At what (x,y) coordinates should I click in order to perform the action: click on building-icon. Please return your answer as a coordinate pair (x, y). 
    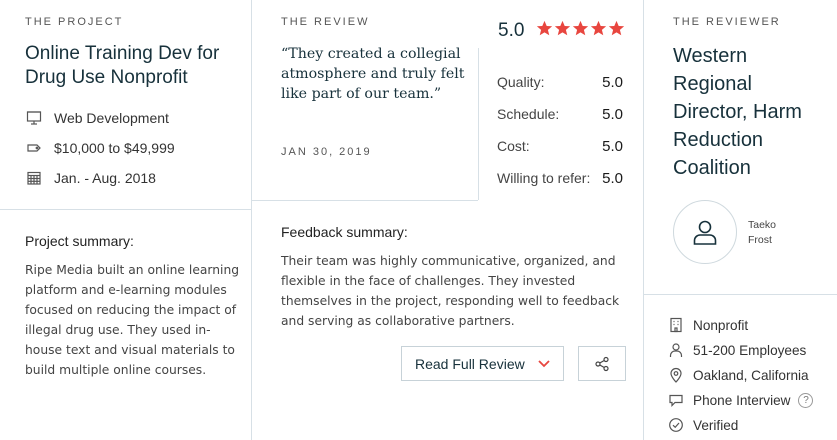
    Looking at the image, I should click on (676, 325).